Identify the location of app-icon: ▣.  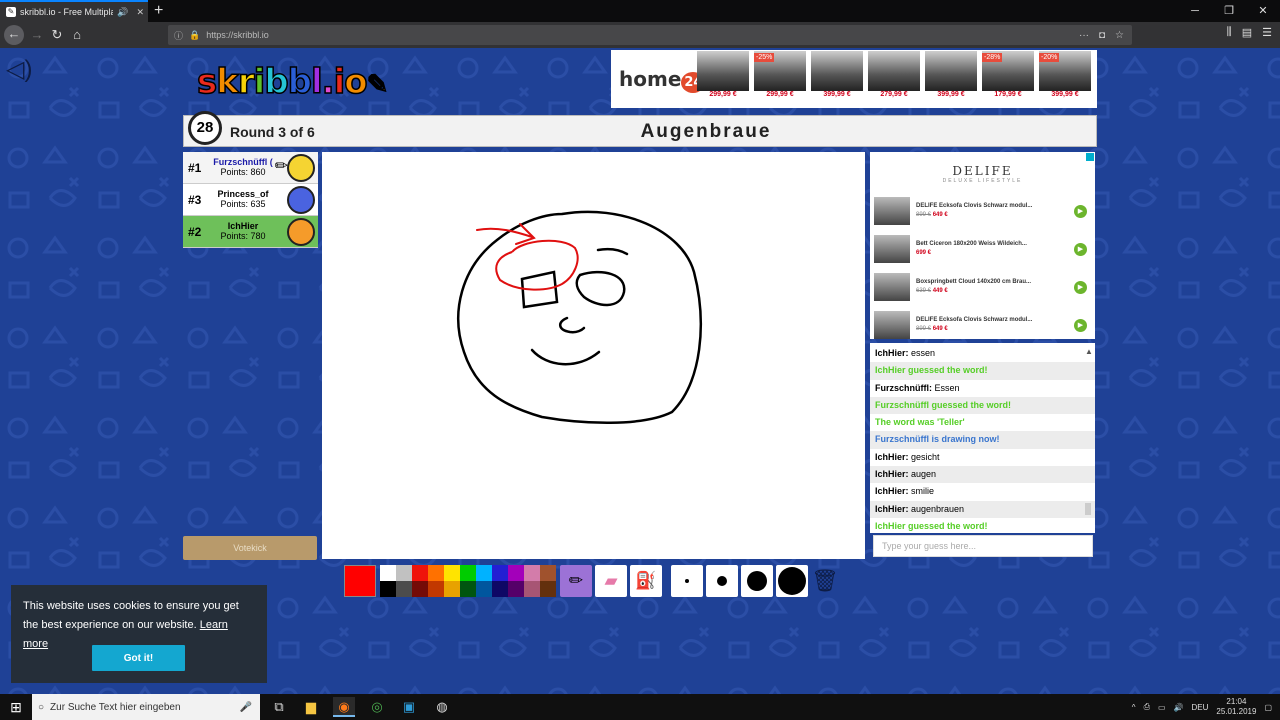
(409, 707).